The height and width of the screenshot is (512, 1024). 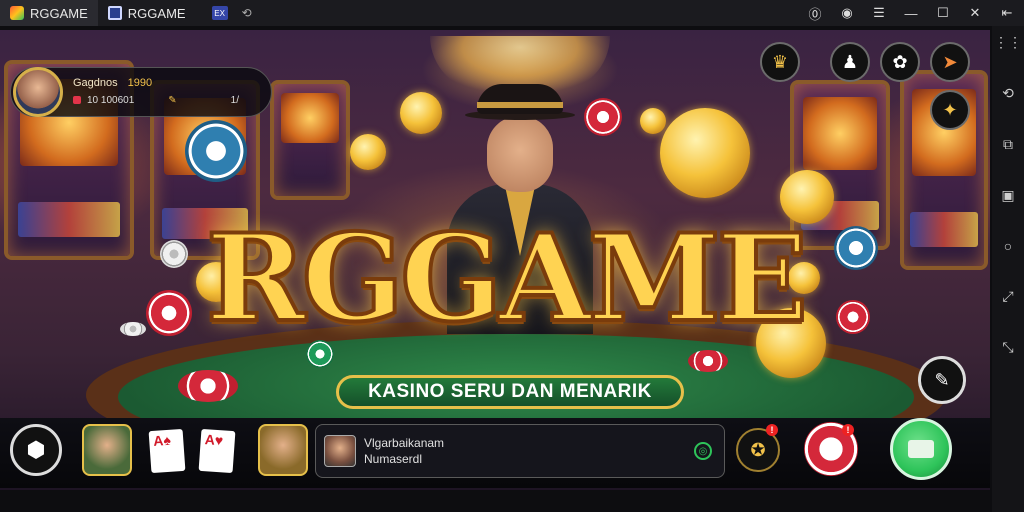 What do you see at coordinates (1008, 144) in the screenshot?
I see `screenshot-icon: ⧉` at bounding box center [1008, 144].